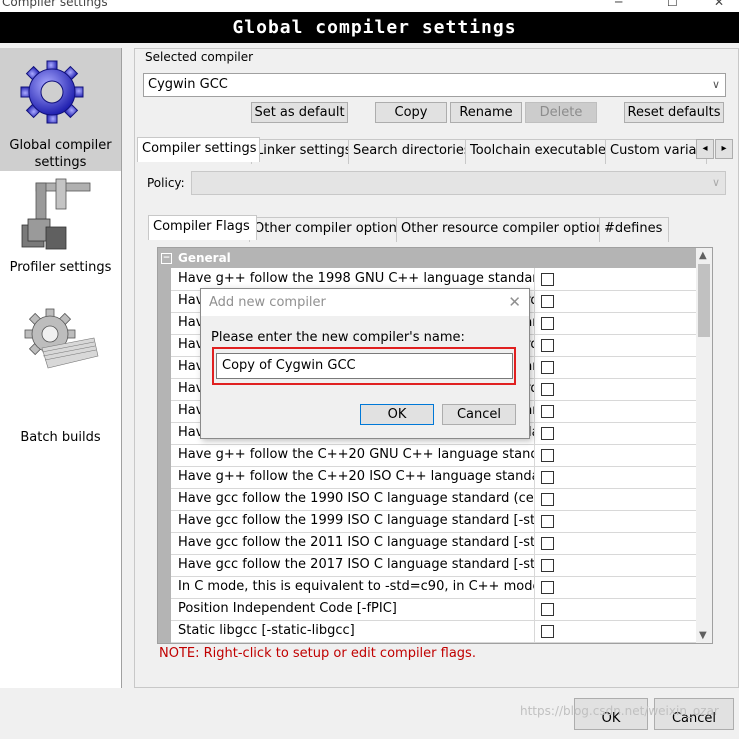  I want to click on chevron-down-icon: ∨, so click(715, 84).